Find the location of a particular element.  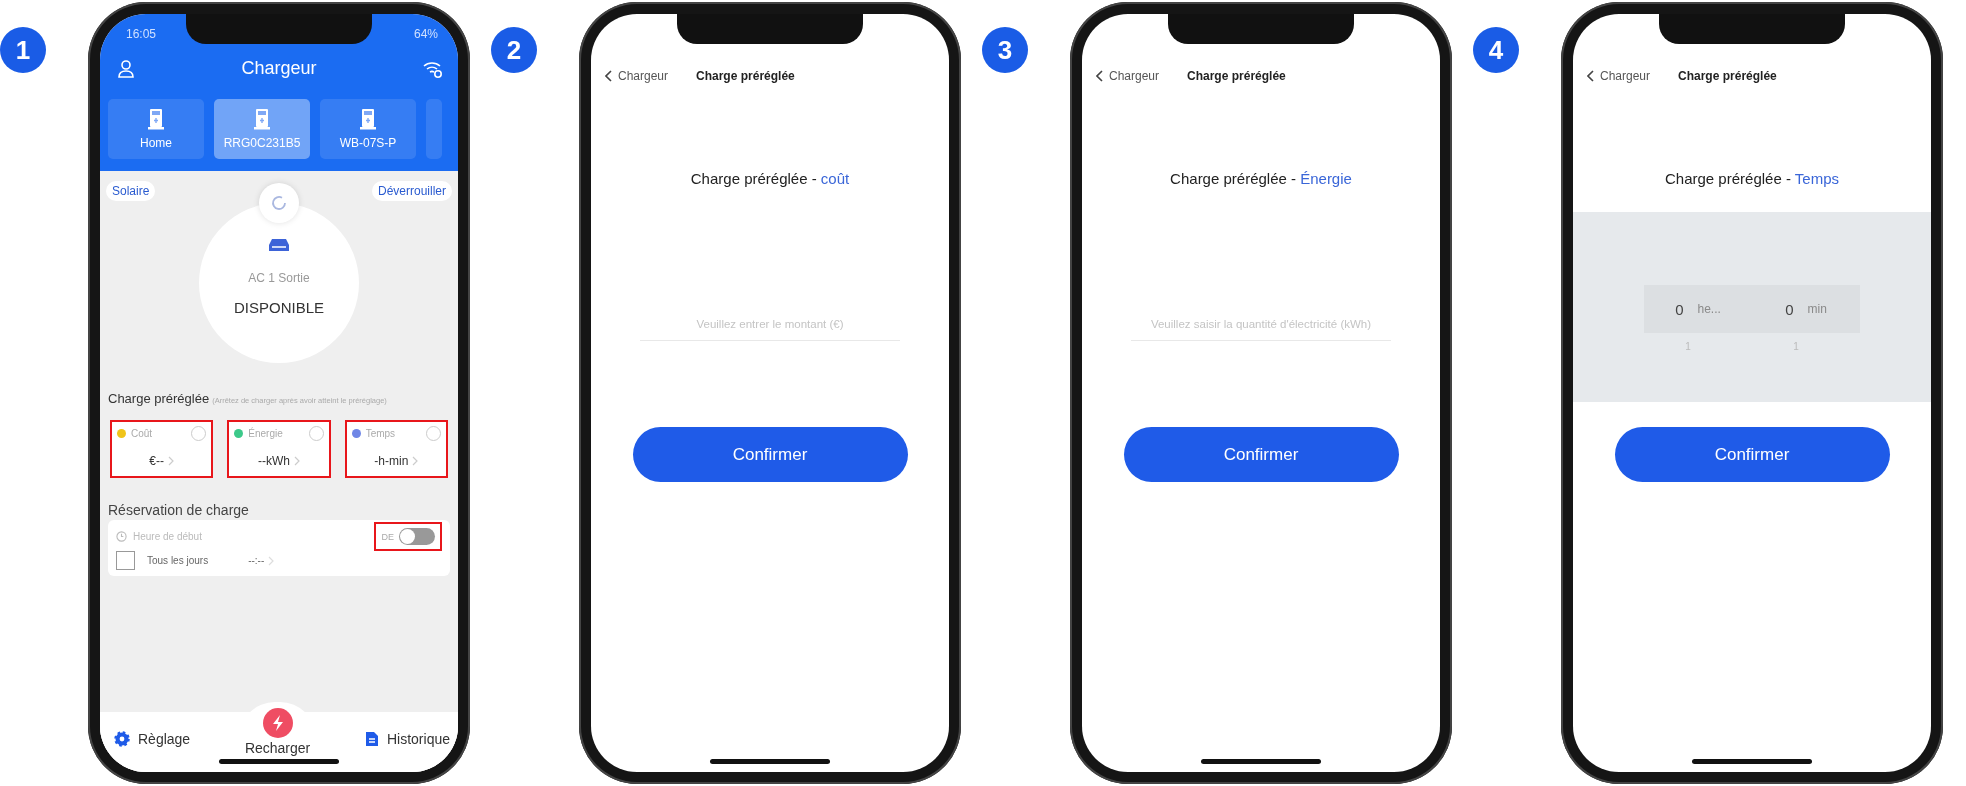

solar-button: Solaire is located at coordinates (131, 191).